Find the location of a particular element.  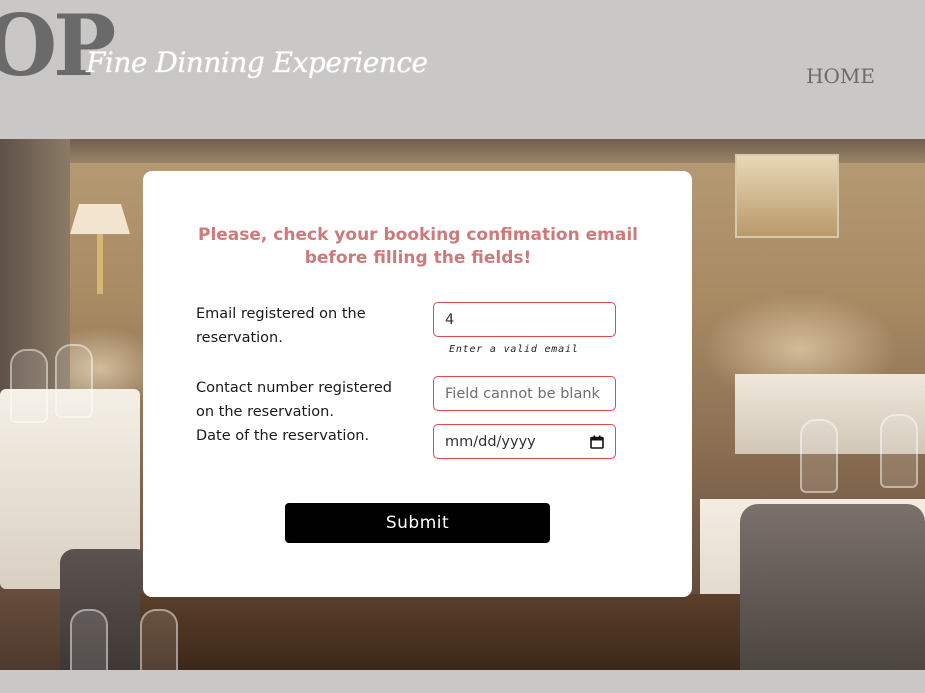

site-tagline: Fine Dinning Experience is located at coordinates (257, 62).